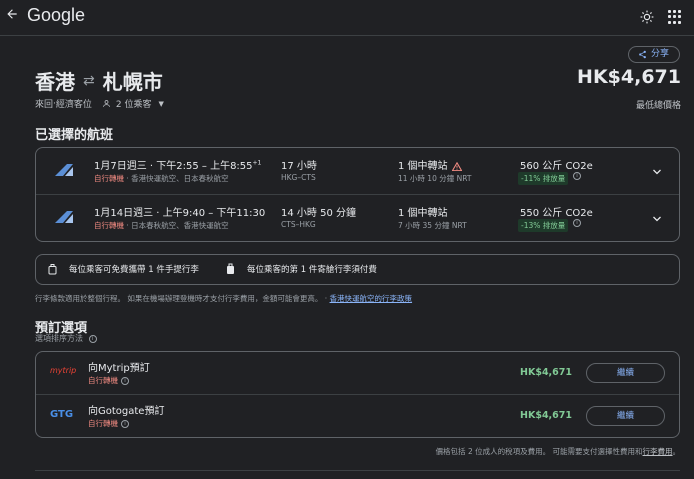  What do you see at coordinates (178, 165) in the screenshot?
I see `flight-times: 1月7日週三 · 下午2:55 – 上午8:55+1` at bounding box center [178, 165].